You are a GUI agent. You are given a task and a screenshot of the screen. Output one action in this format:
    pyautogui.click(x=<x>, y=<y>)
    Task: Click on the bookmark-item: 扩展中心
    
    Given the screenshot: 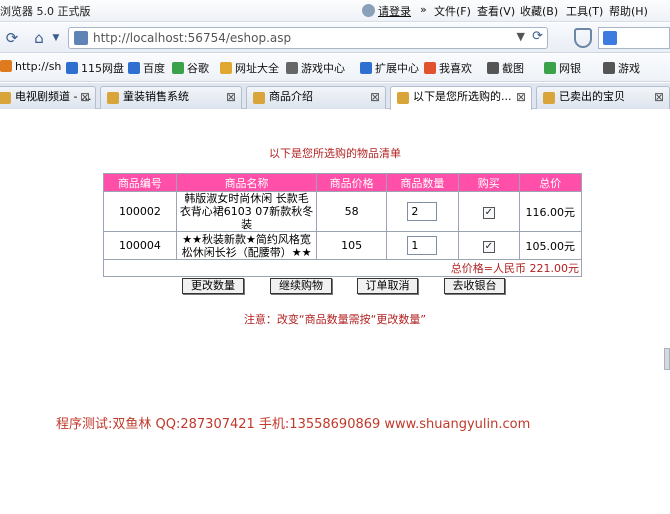 What is the action you would take?
    pyautogui.click(x=389, y=68)
    